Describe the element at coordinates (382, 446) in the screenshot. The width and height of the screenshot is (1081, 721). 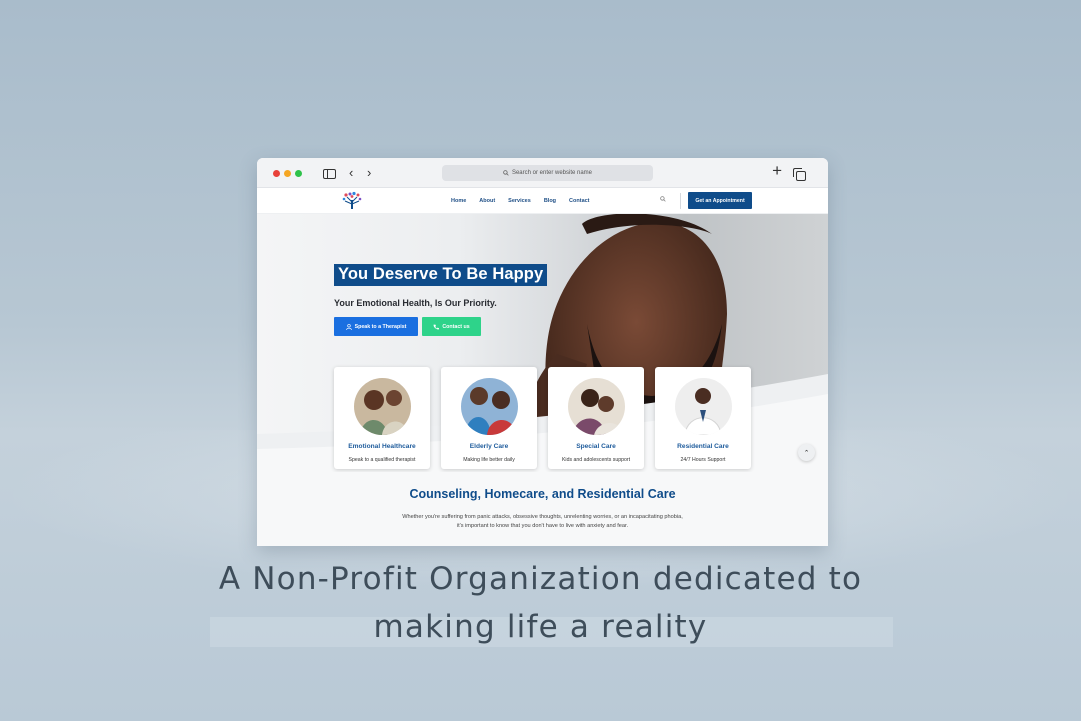
I see `card-title: Emotional Healthcare` at that location.